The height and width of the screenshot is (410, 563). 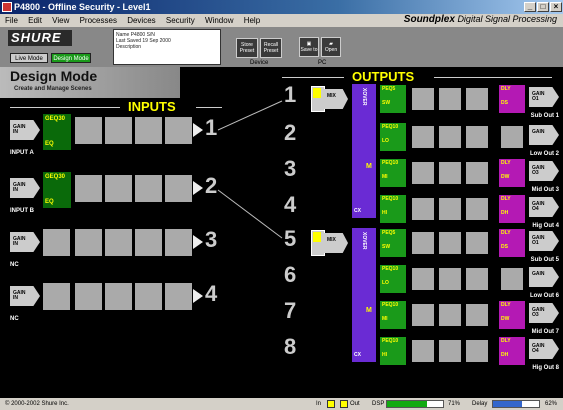 What do you see at coordinates (551, 404) in the screenshot?
I see `delay-percent: 62%` at bounding box center [551, 404].